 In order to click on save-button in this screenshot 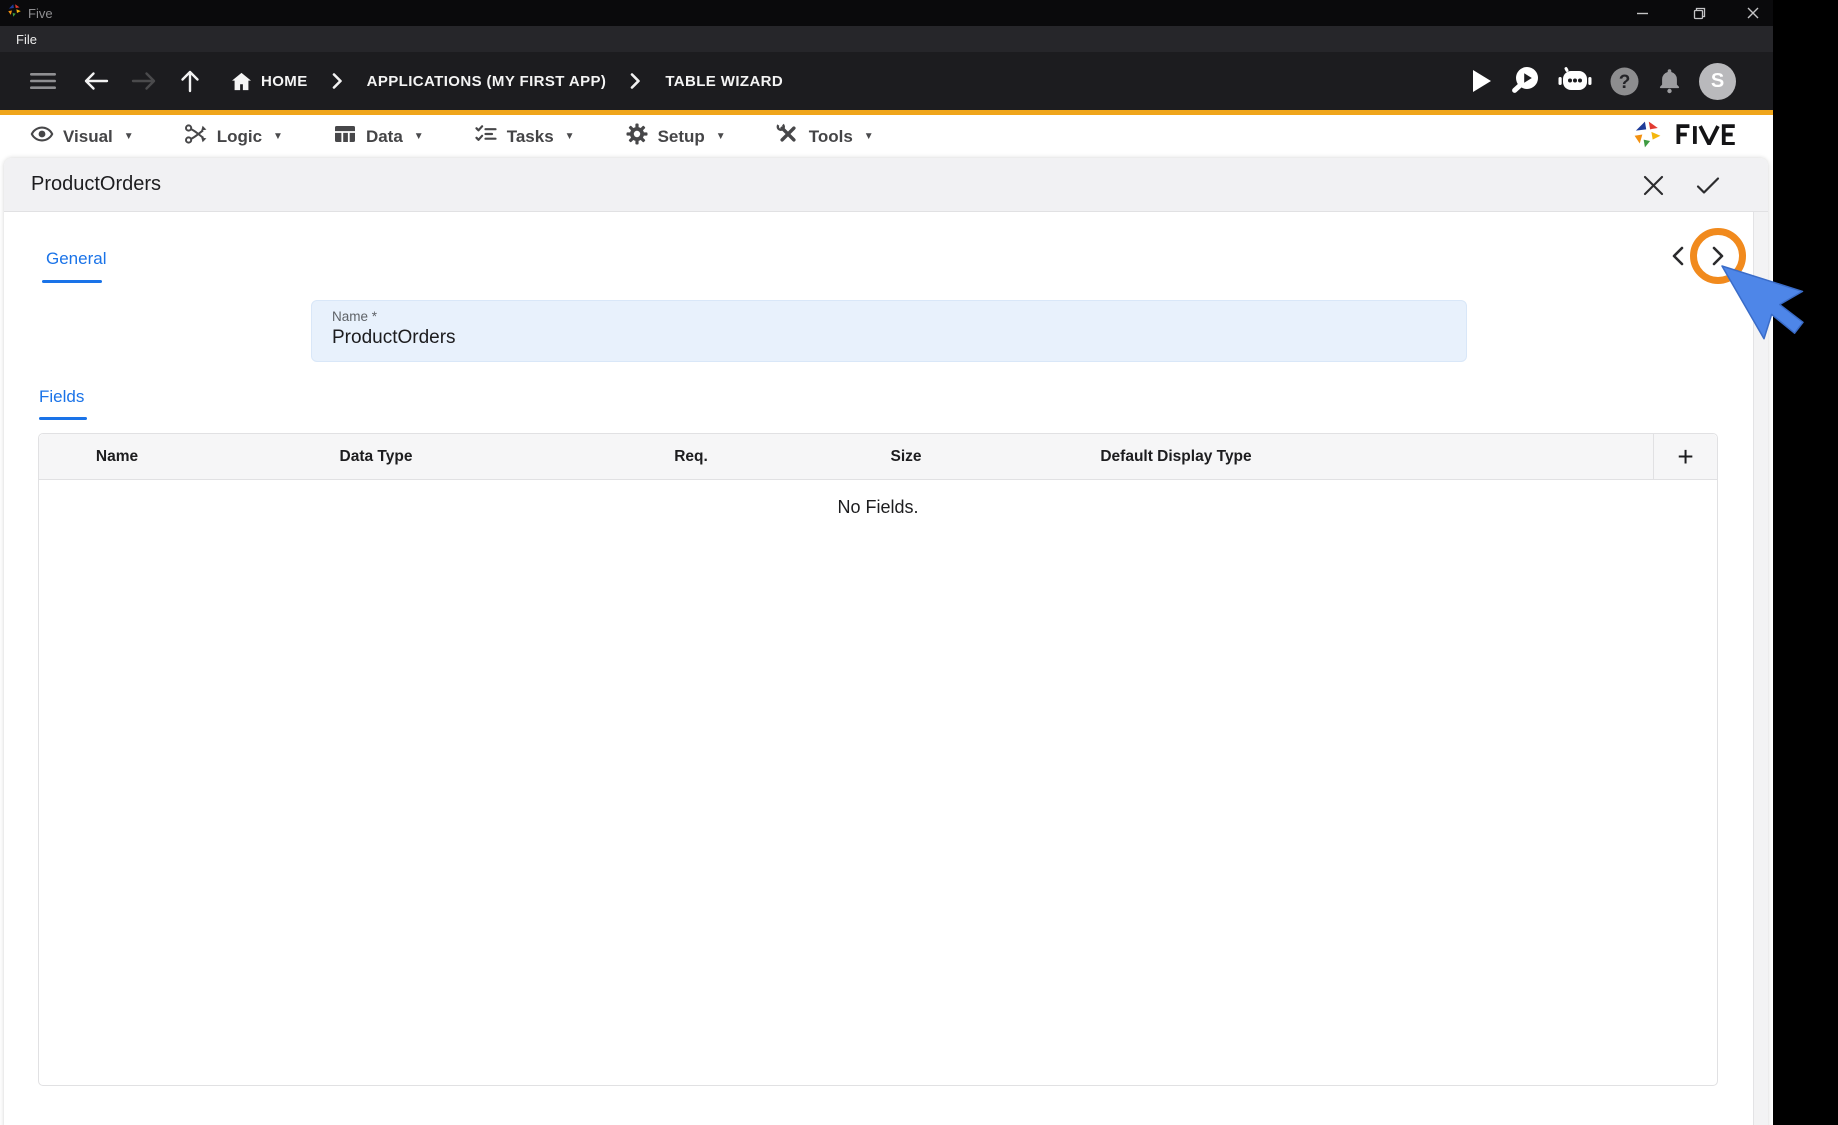, I will do `click(1708, 185)`.